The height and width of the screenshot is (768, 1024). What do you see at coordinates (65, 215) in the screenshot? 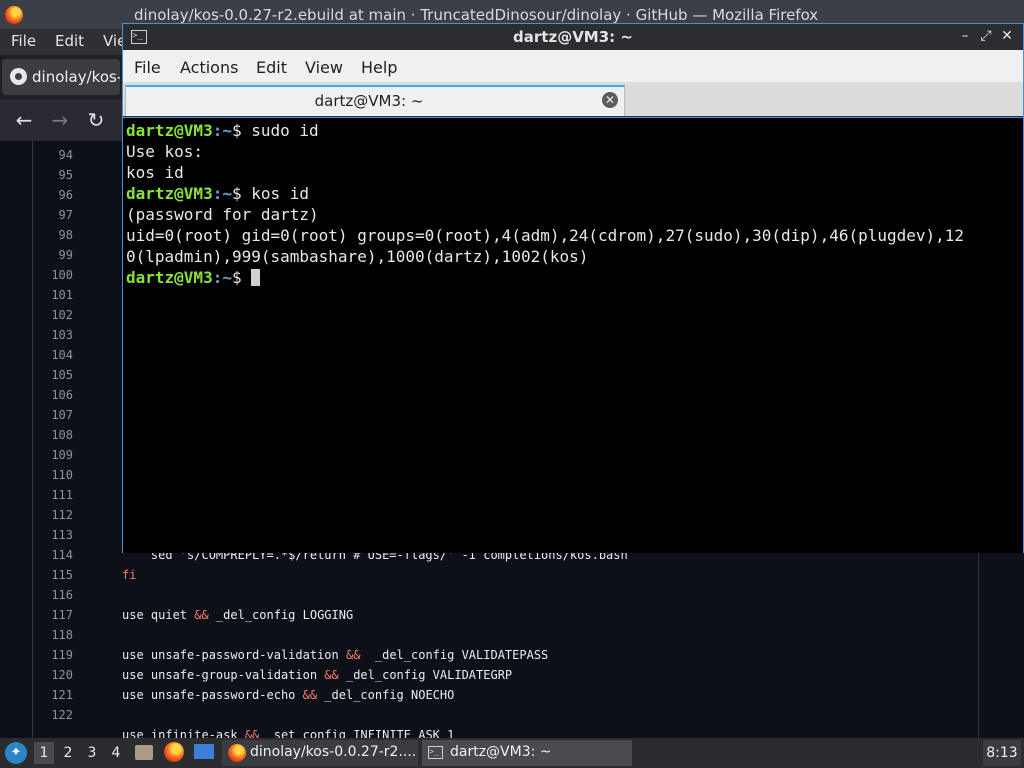
I see `line-number: 97` at bounding box center [65, 215].